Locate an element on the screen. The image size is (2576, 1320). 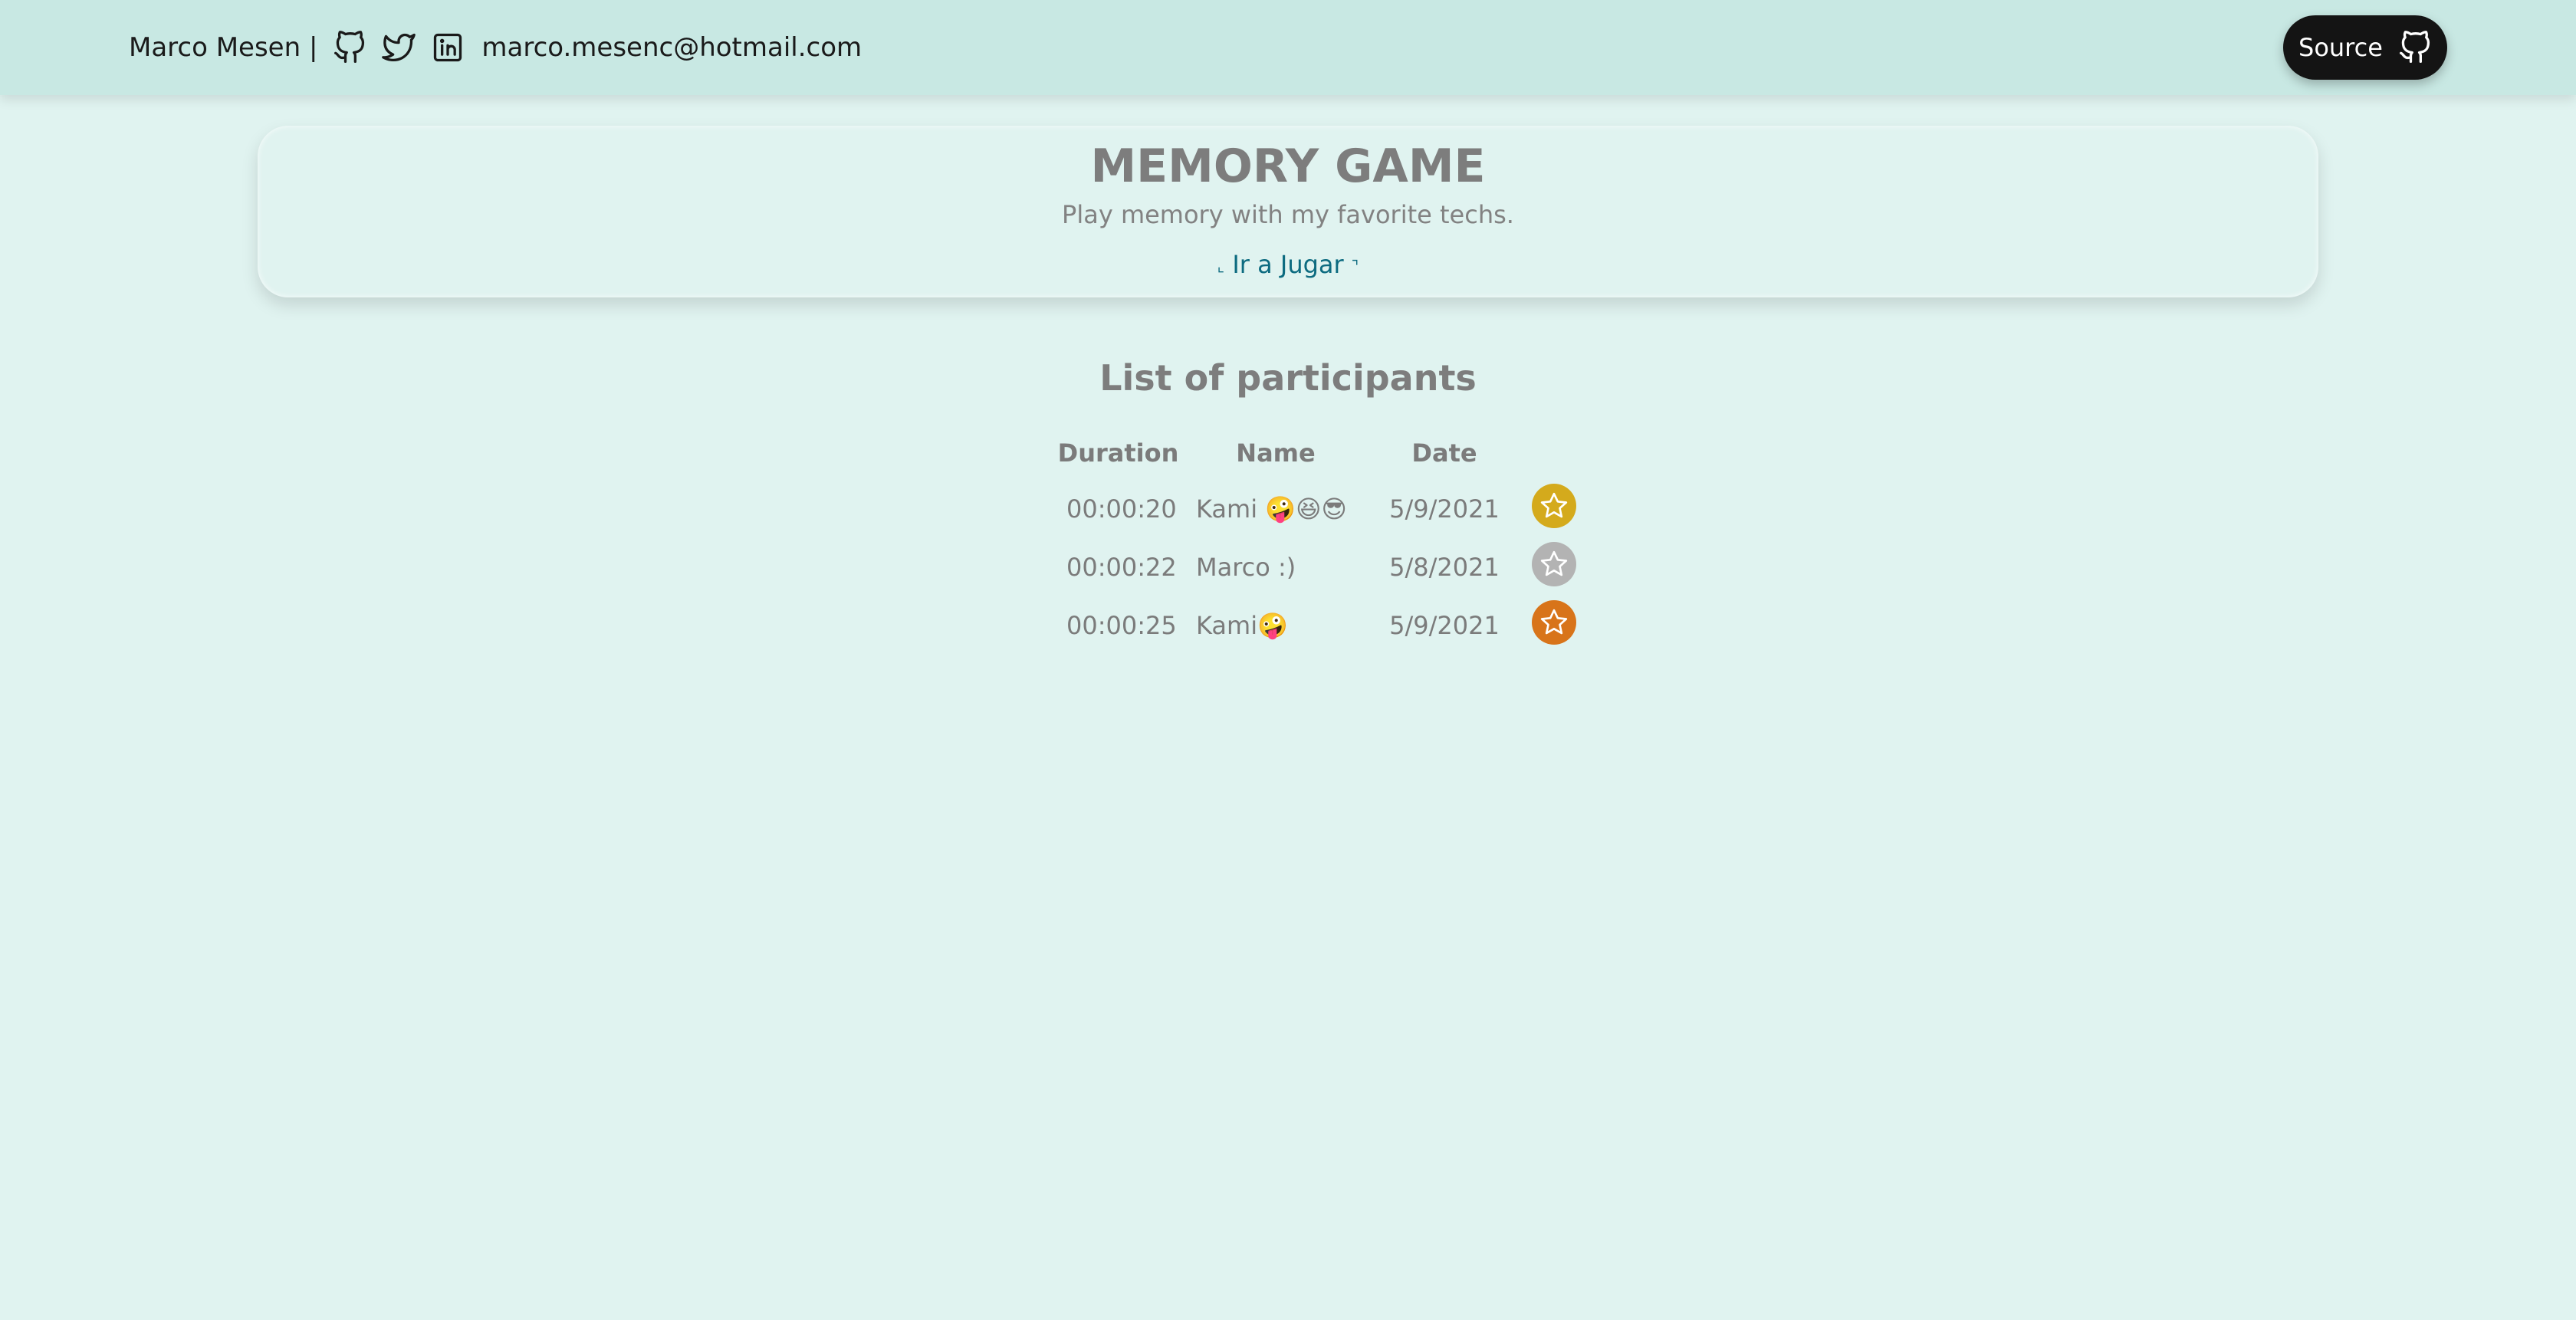
linkedin-icon is located at coordinates (448, 47).